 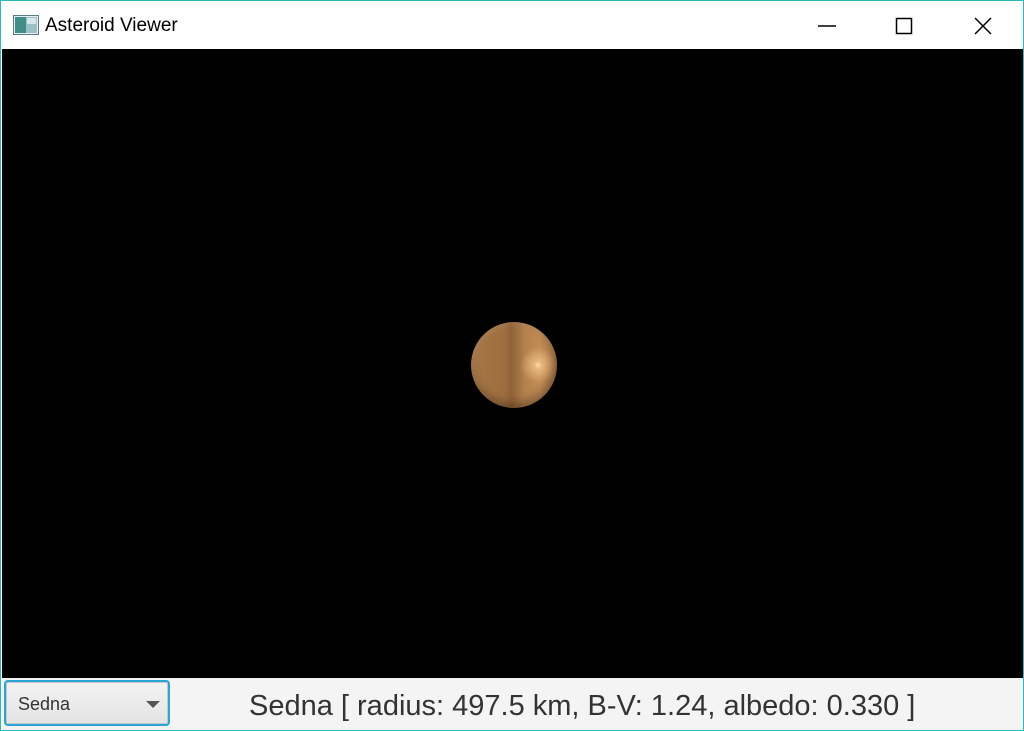 I want to click on asteroid-select: Sedna, so click(x=87, y=703).